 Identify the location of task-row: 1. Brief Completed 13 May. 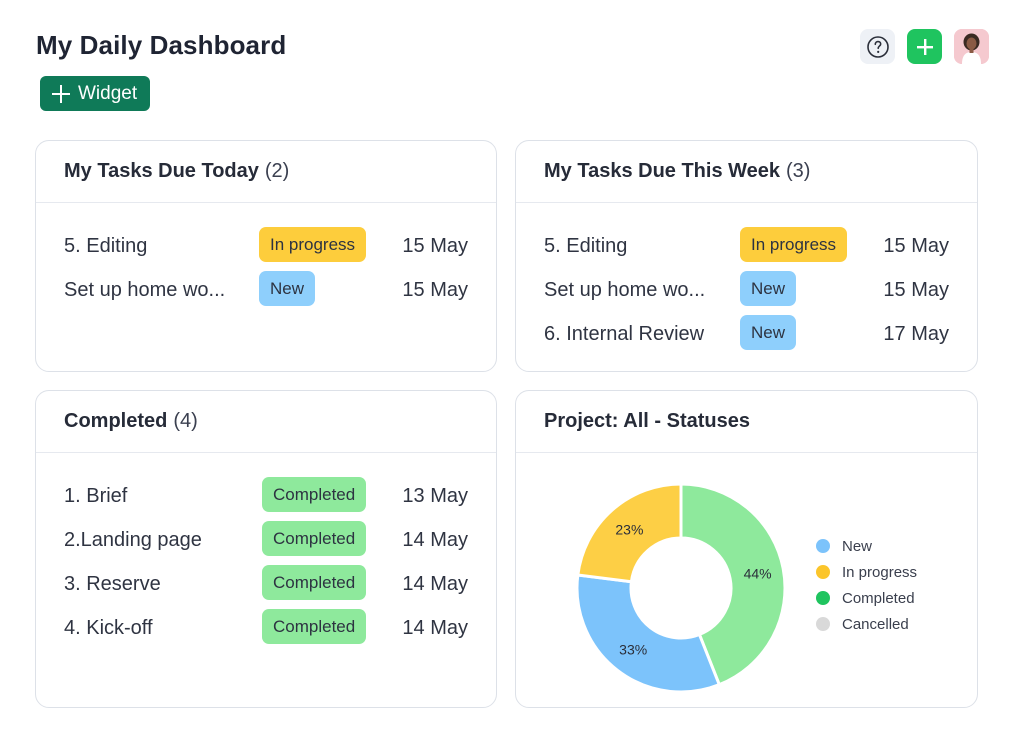
(266, 495).